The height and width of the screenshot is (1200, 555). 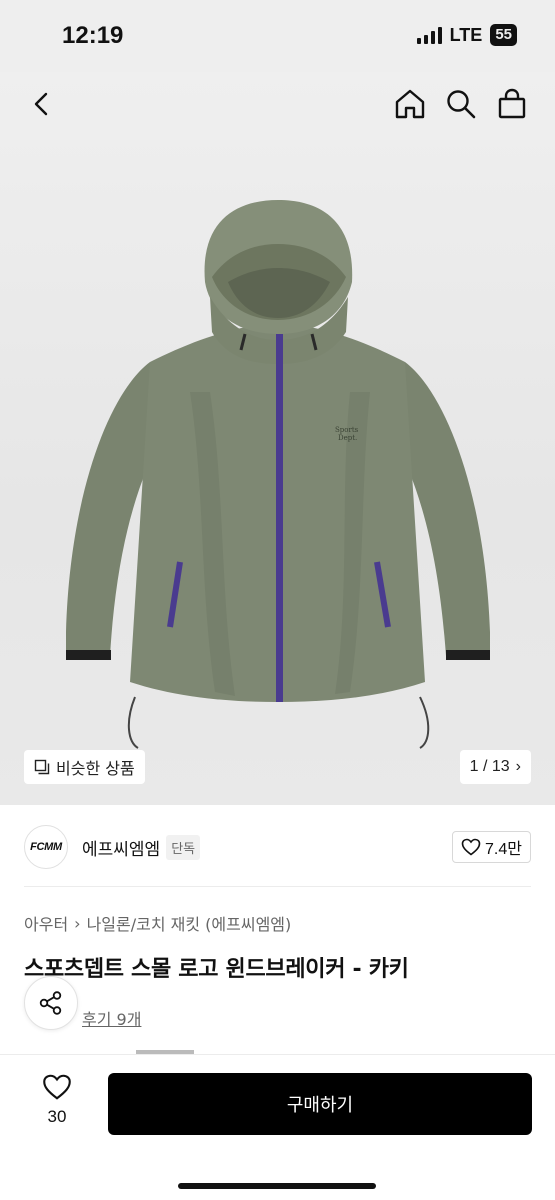 What do you see at coordinates (42, 104) in the screenshot?
I see `back-button` at bounding box center [42, 104].